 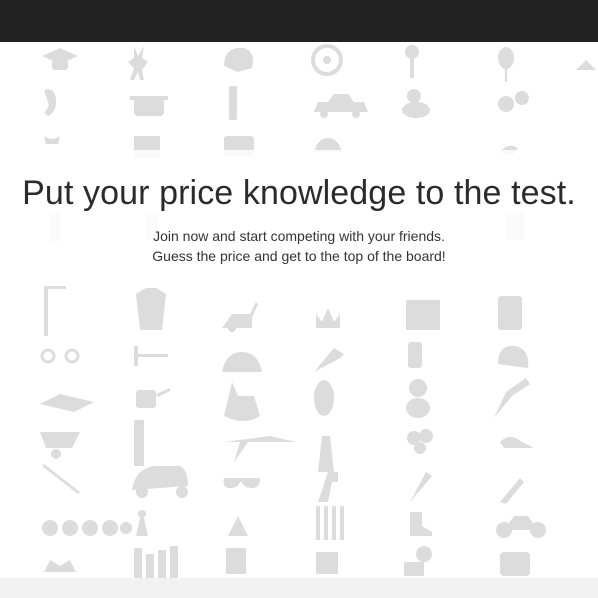 What do you see at coordinates (418, 561) in the screenshot?
I see `bag-icon` at bounding box center [418, 561].